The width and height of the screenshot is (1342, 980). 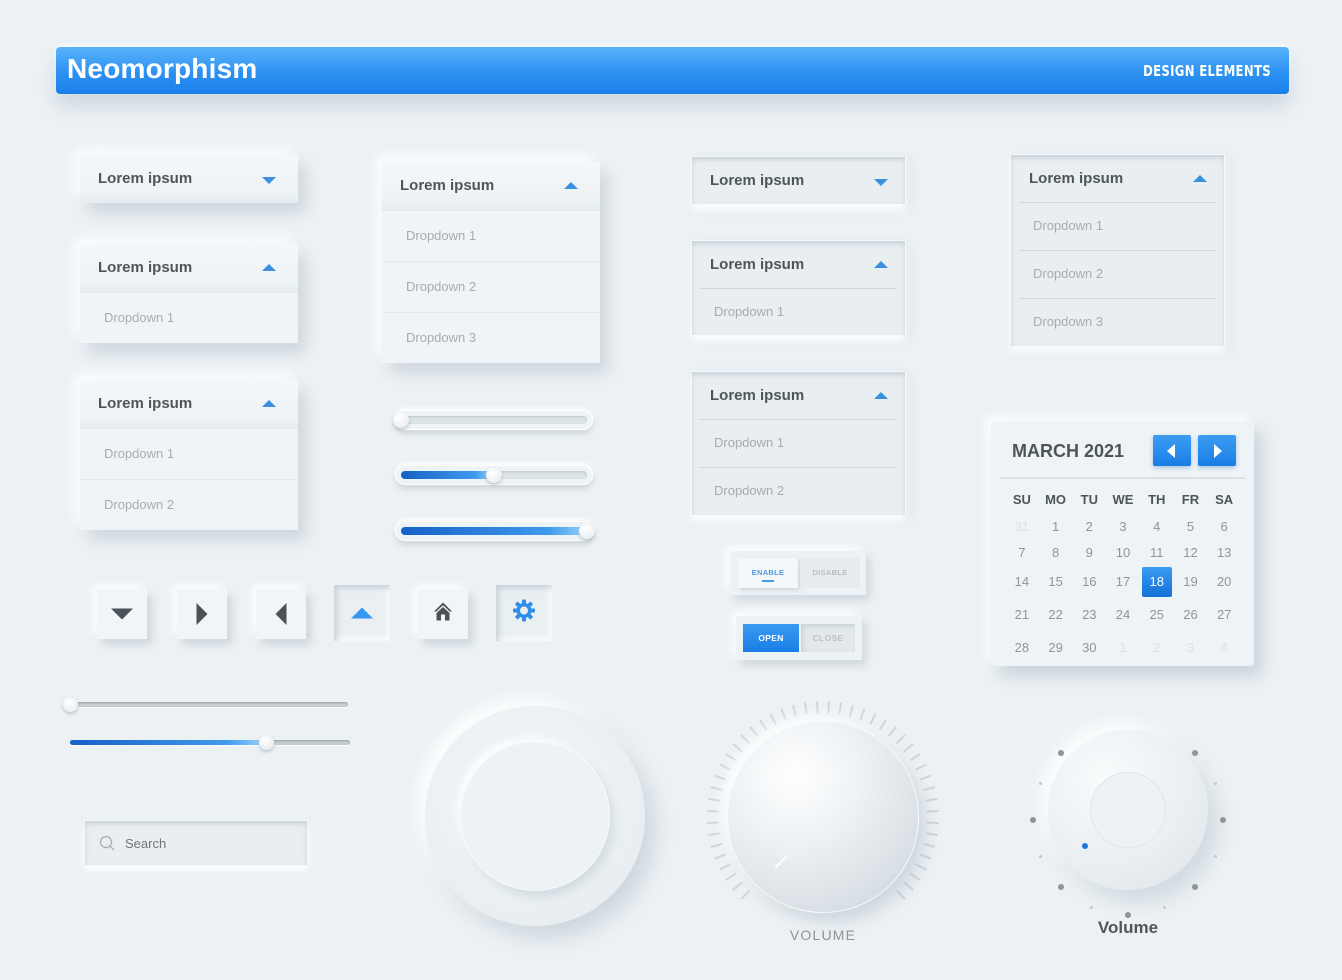 I want to click on dial-plate, so click(x=535, y=816).